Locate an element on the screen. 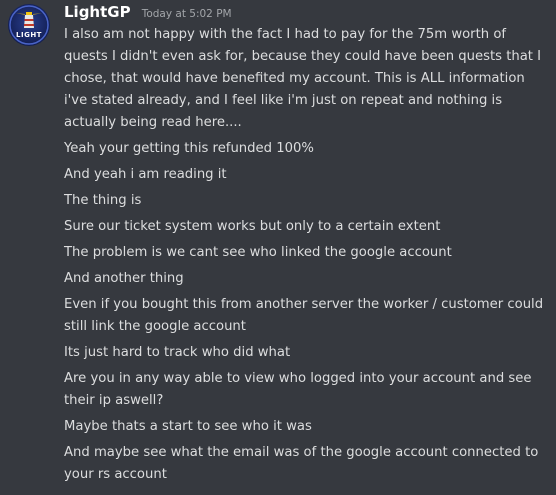 The image size is (556, 495). message-text: The thing is is located at coordinates (103, 200).